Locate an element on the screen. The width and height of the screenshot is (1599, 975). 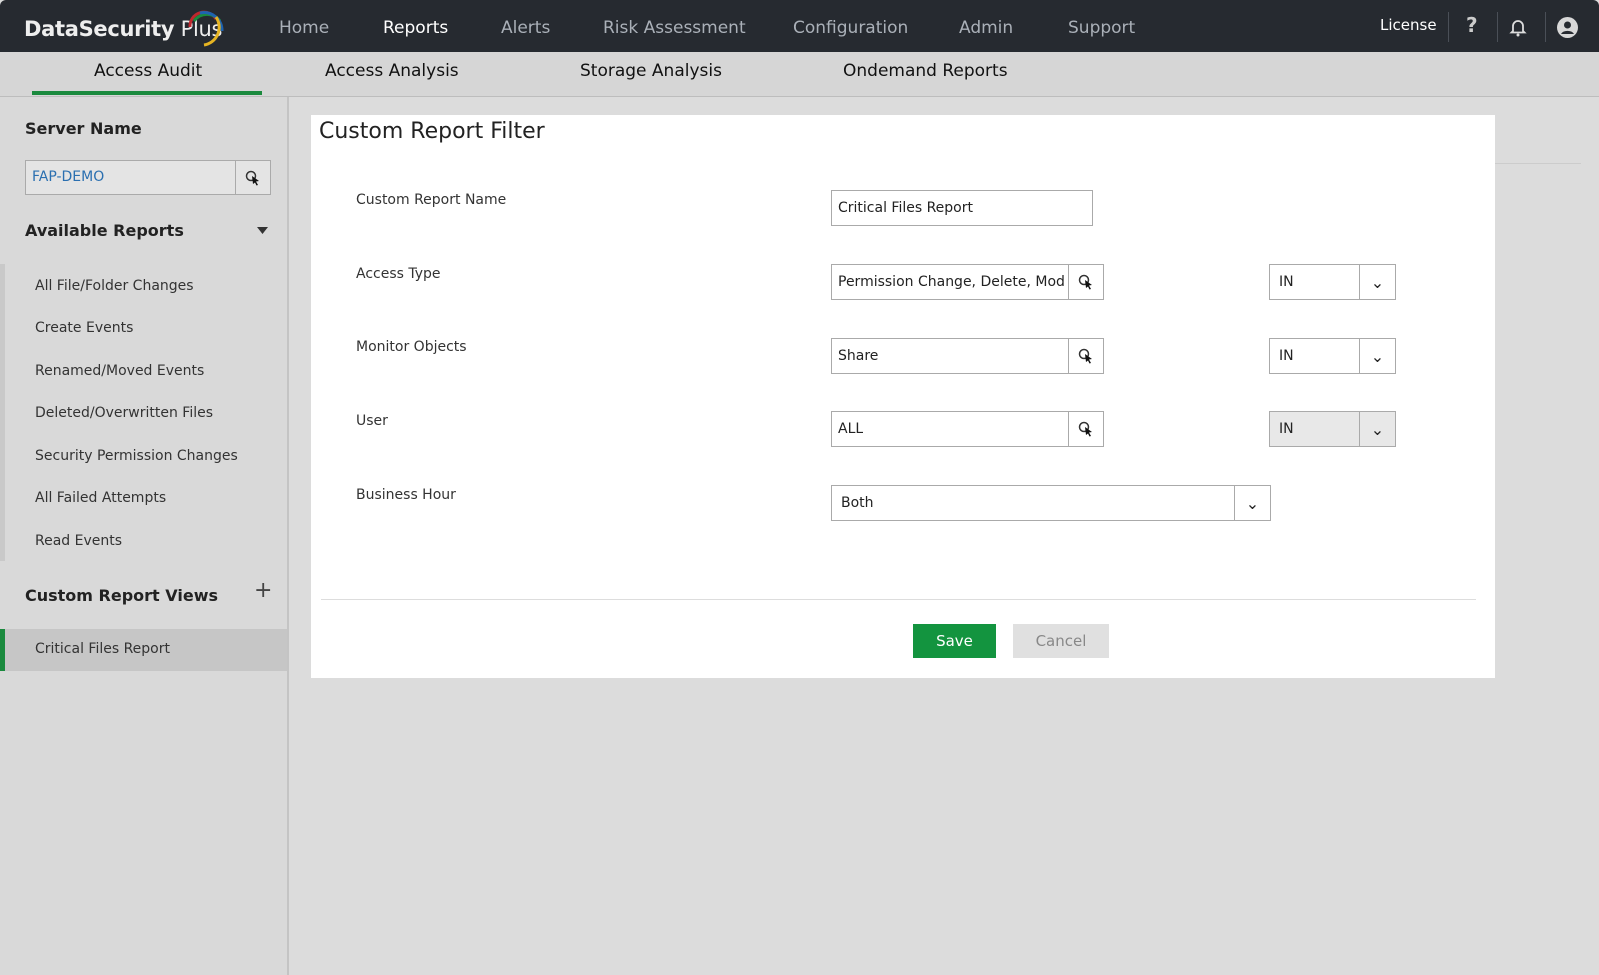
cancel-button: Cancel is located at coordinates (1061, 641).